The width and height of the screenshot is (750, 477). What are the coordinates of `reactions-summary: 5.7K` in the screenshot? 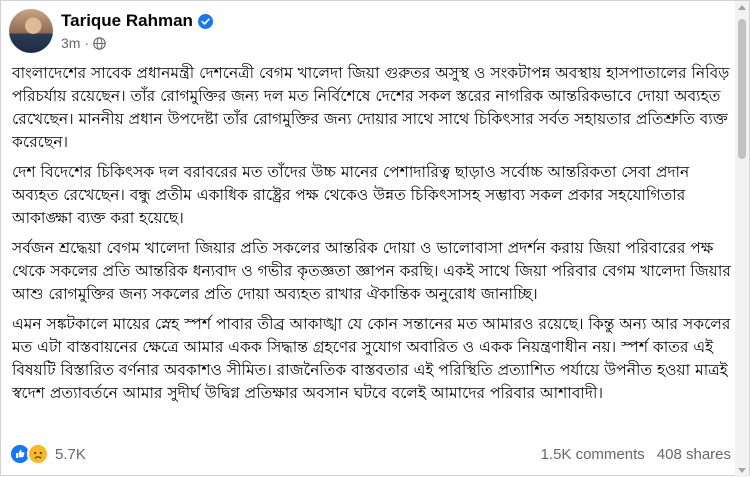 It's located at (47, 454).